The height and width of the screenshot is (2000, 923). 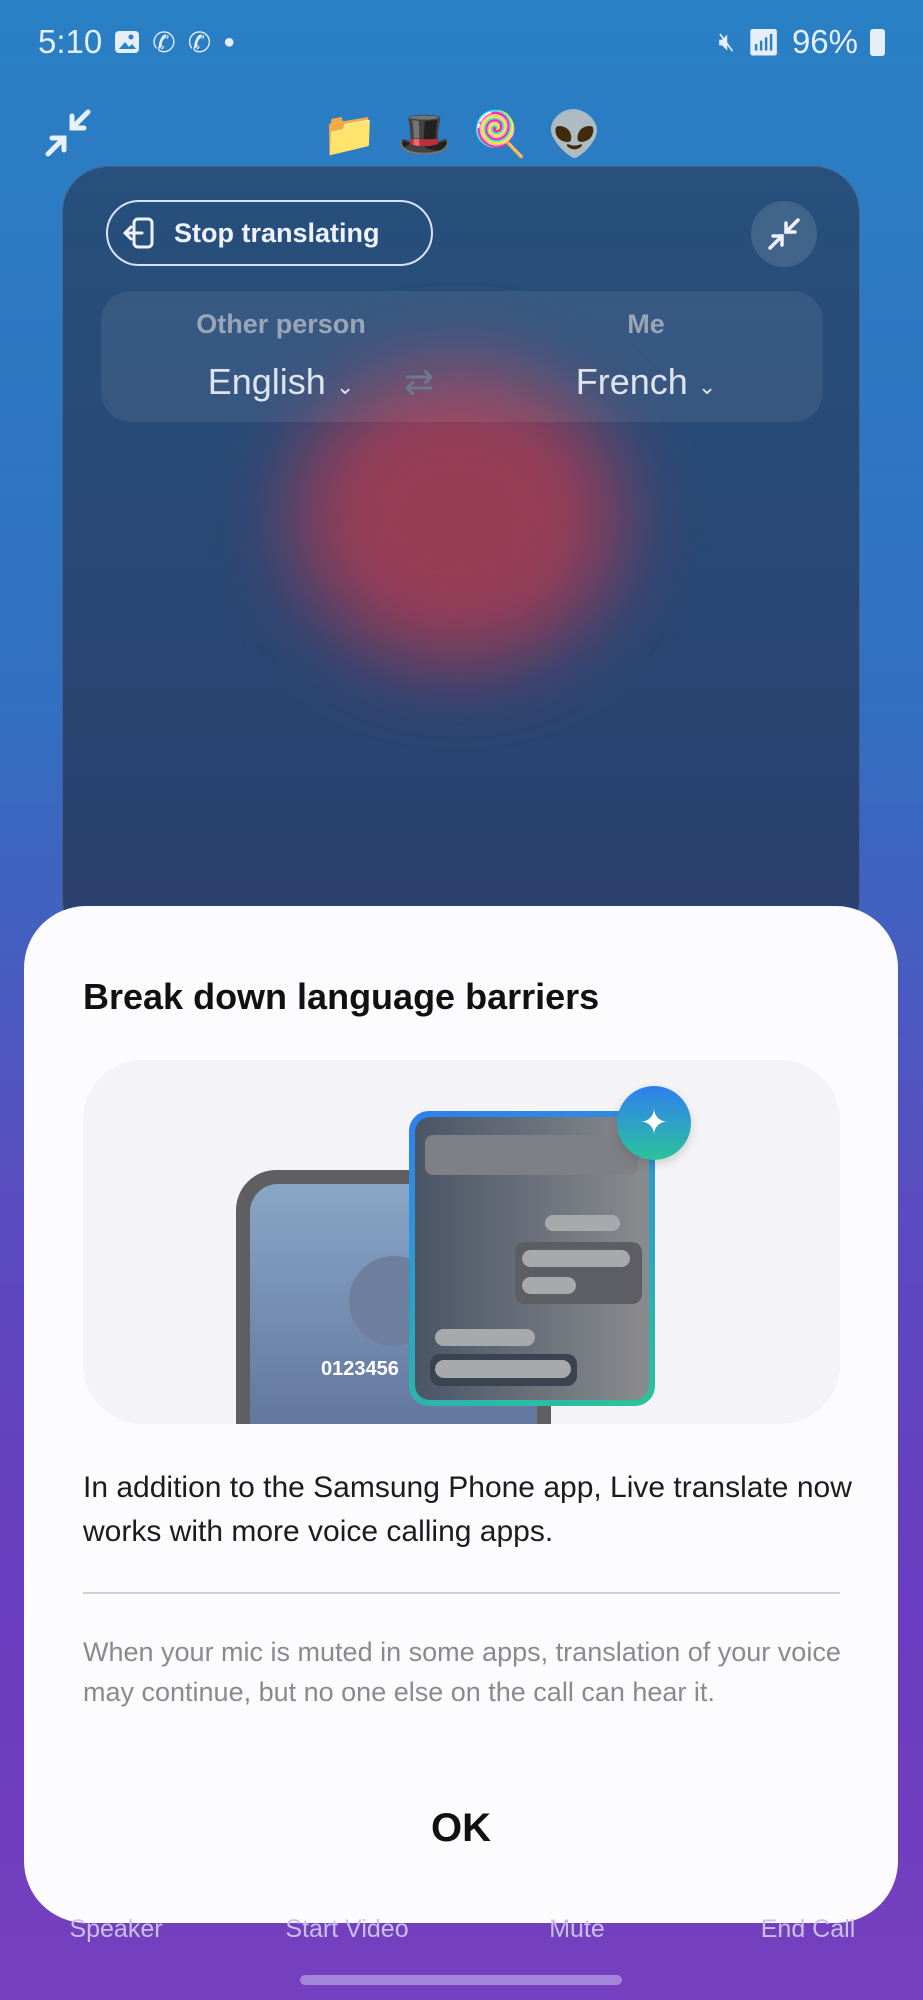 What do you see at coordinates (349, 134) in the screenshot?
I see `folder-emoji: 📁` at bounding box center [349, 134].